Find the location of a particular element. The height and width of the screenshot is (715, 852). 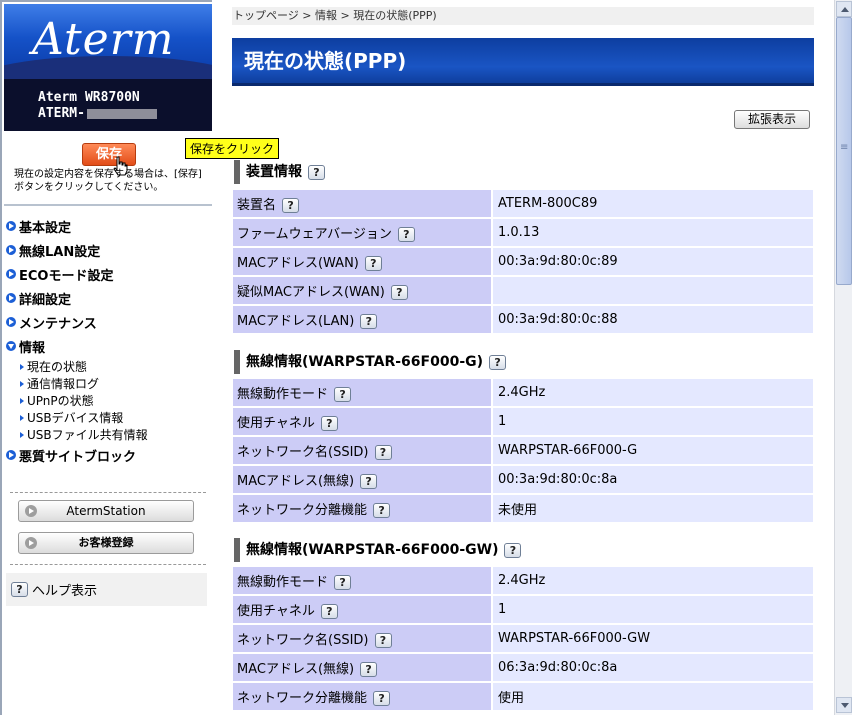

table-row: ネットワーク名(SSID)? WARPSTAR-66F000-GW is located at coordinates (523, 638).